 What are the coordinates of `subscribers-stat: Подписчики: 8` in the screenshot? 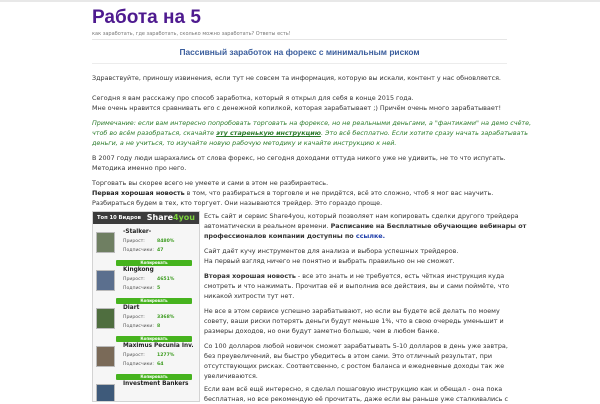 It's located at (141, 326).